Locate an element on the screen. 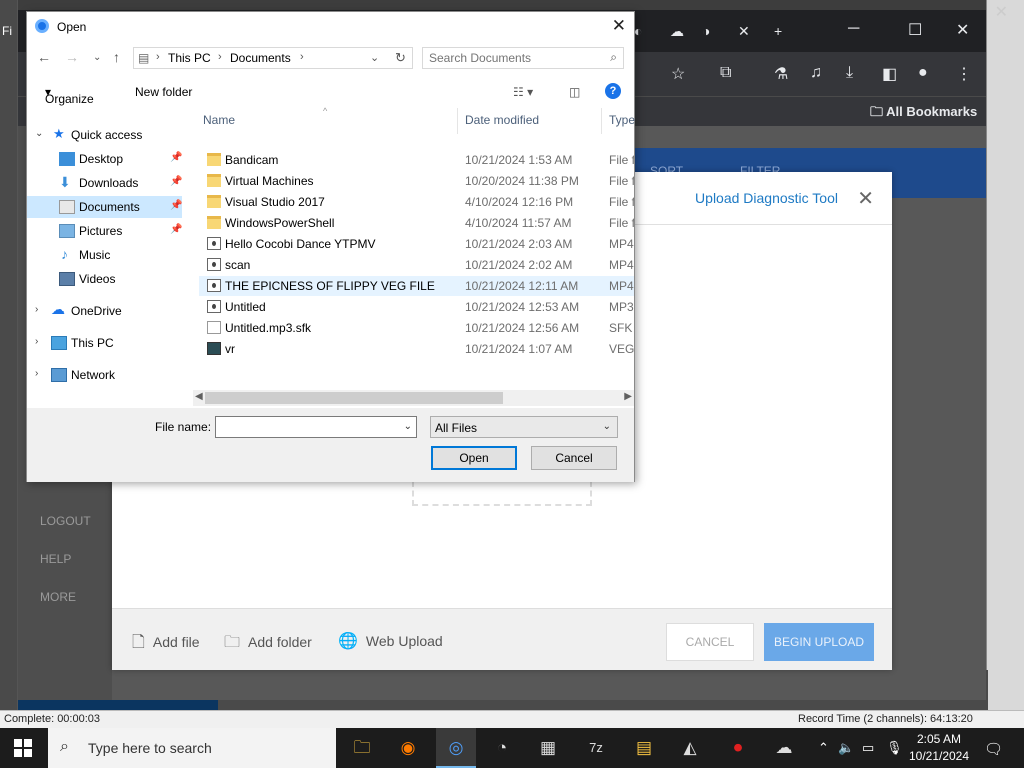 This screenshot has height=768, width=1024. nav-item-pictures: Pictures 📌 is located at coordinates (104, 231).